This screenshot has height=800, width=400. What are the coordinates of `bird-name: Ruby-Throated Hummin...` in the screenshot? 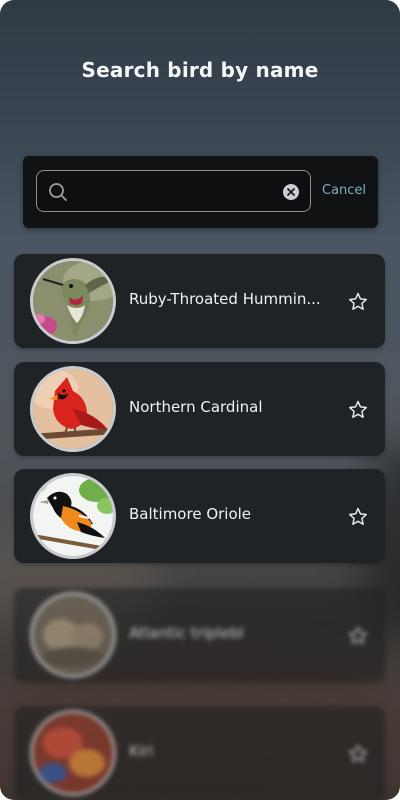 It's located at (225, 299).